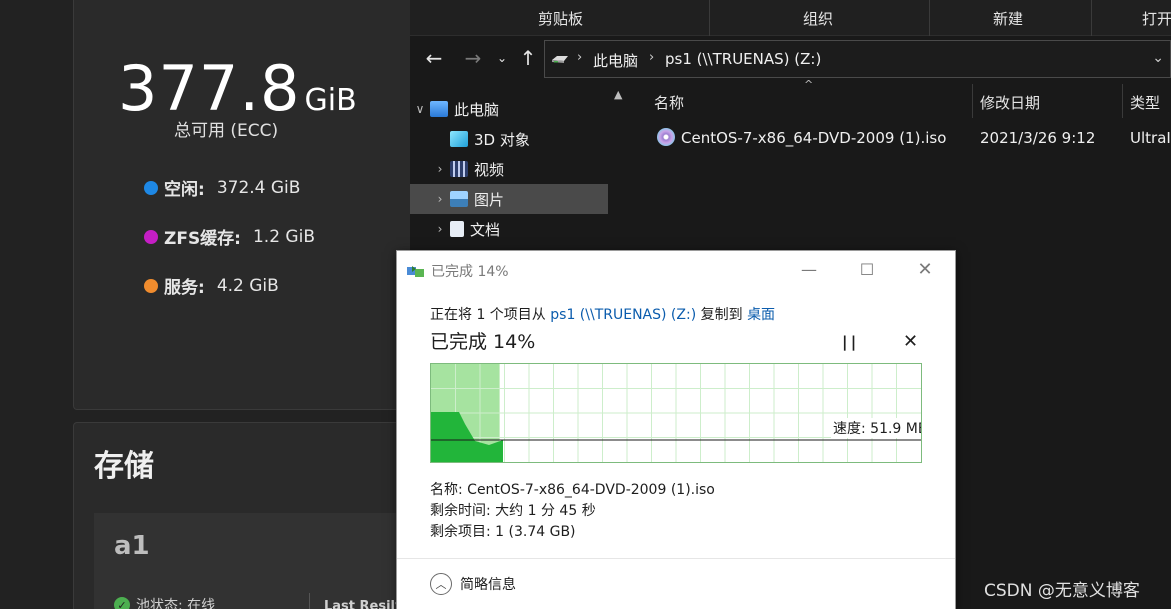 This screenshot has width=1171, height=609. I want to click on file-name: CentOS-7-x86_64-DVD-2009 (1).iso, so click(814, 138).